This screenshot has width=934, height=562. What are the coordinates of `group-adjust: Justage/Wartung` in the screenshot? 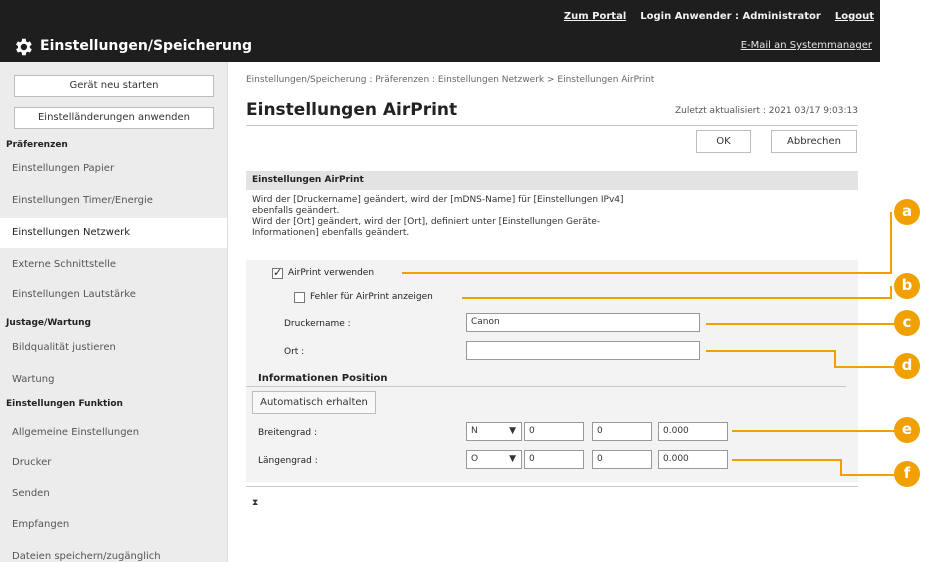 It's located at (48, 323).